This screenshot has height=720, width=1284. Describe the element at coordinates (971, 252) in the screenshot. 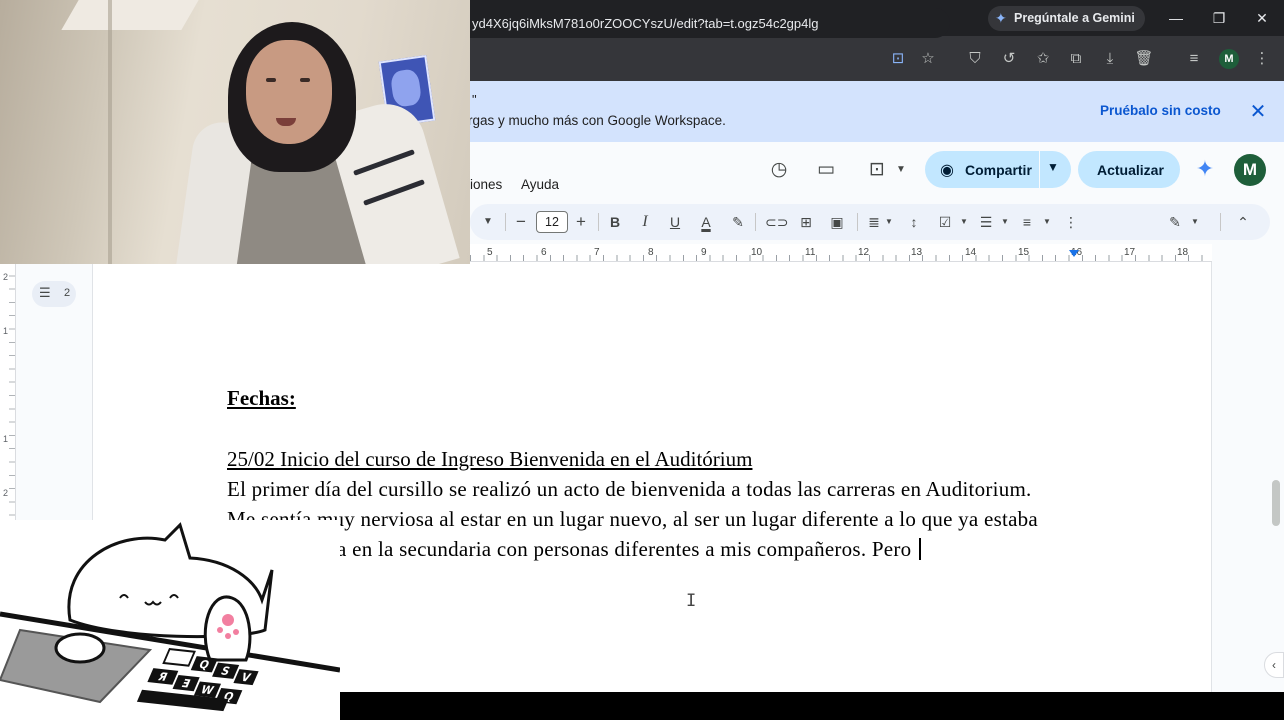

I see `ruler-number: 14` at that location.